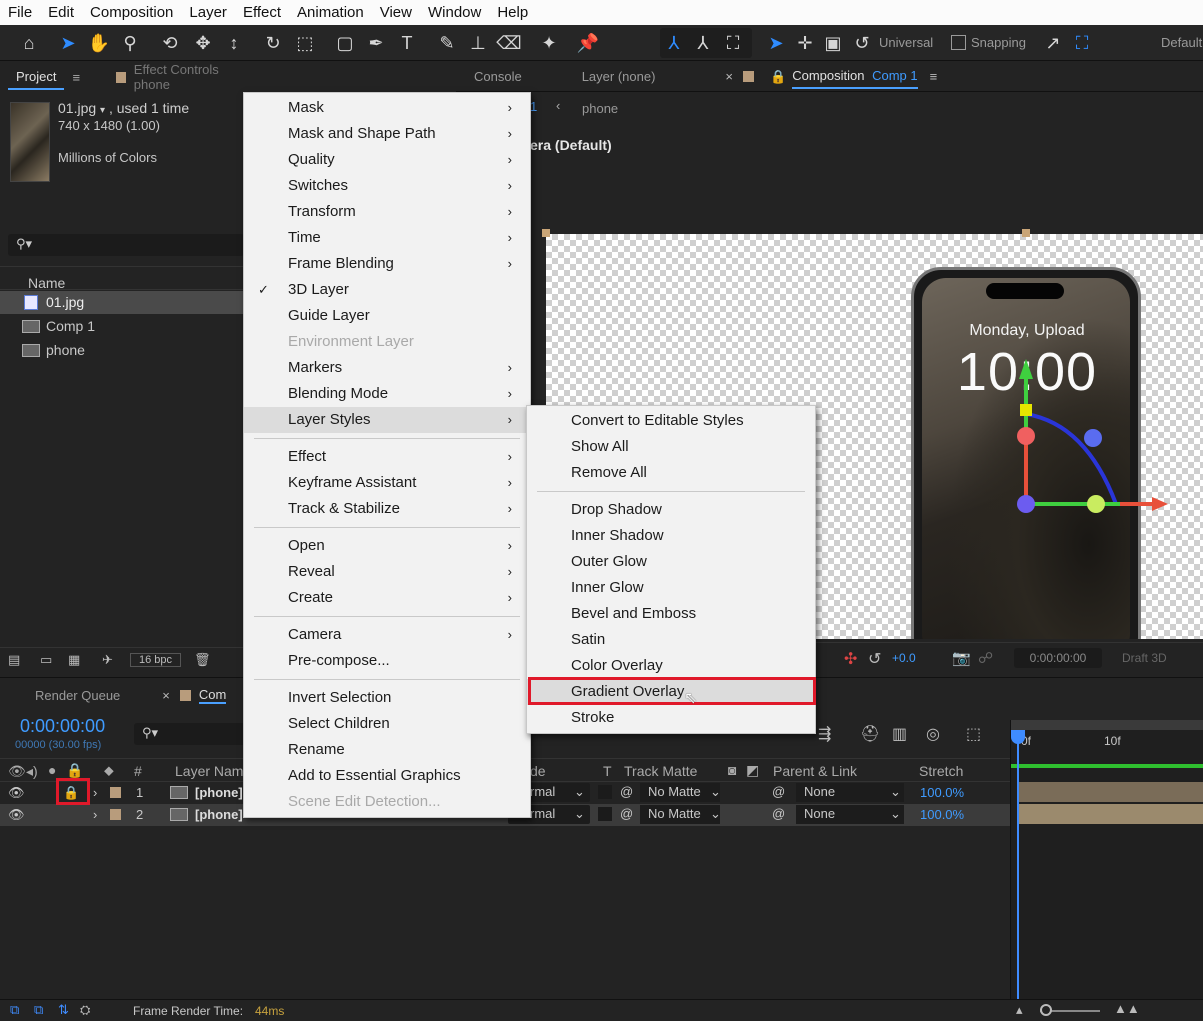 The width and height of the screenshot is (1203, 1021). What do you see at coordinates (387, 238) in the screenshot?
I see `menu-item-time: Time ›` at bounding box center [387, 238].